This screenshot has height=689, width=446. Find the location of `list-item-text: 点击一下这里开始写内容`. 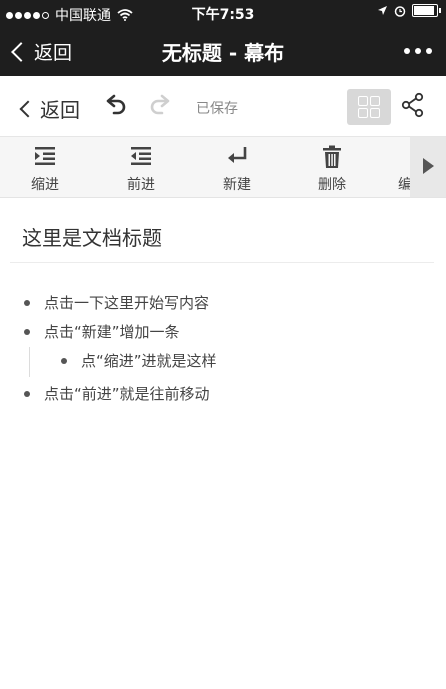

list-item-text: 点击一下这里开始写内容 is located at coordinates (127, 303).